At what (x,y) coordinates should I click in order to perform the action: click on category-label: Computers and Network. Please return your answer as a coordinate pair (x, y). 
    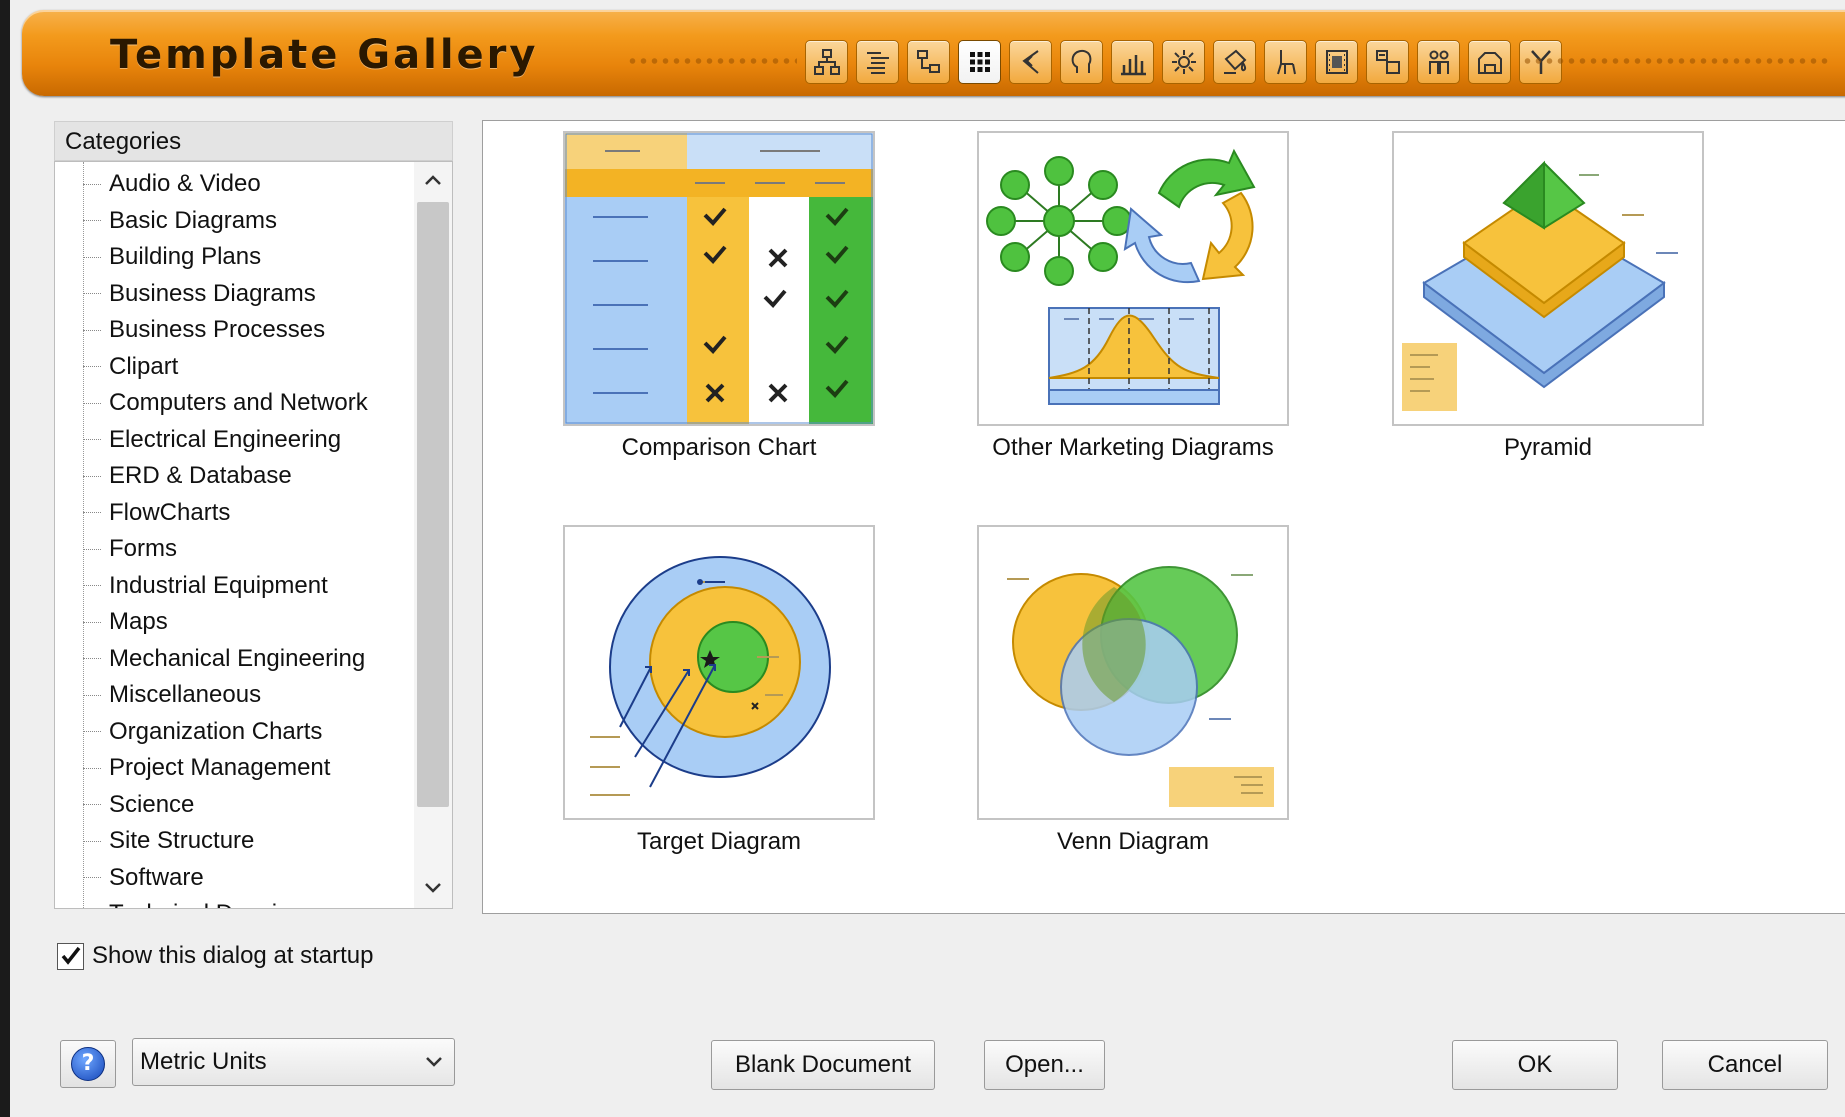
    Looking at the image, I should click on (238, 403).